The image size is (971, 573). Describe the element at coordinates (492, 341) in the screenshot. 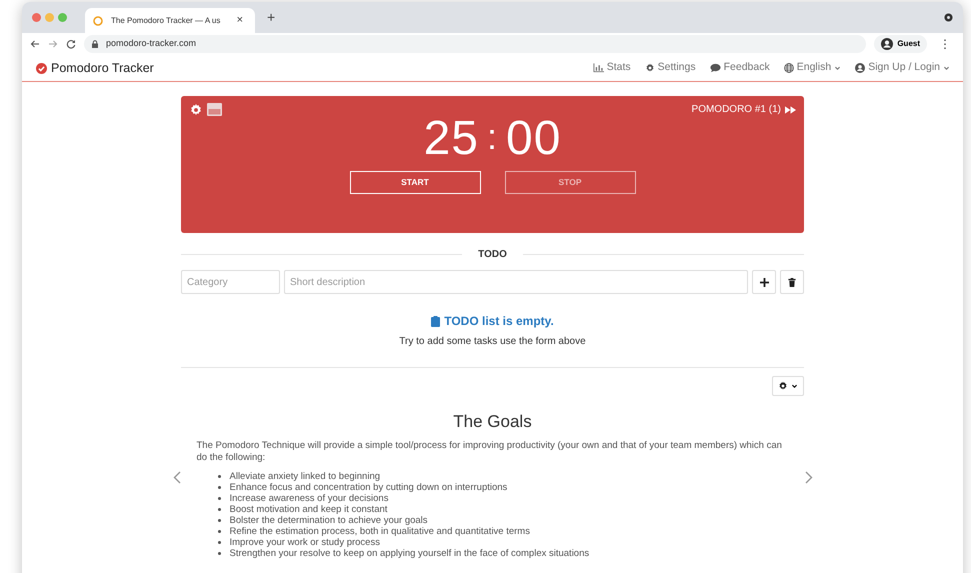

I see `empty-hint: Try to add some tasks use the form above` at that location.